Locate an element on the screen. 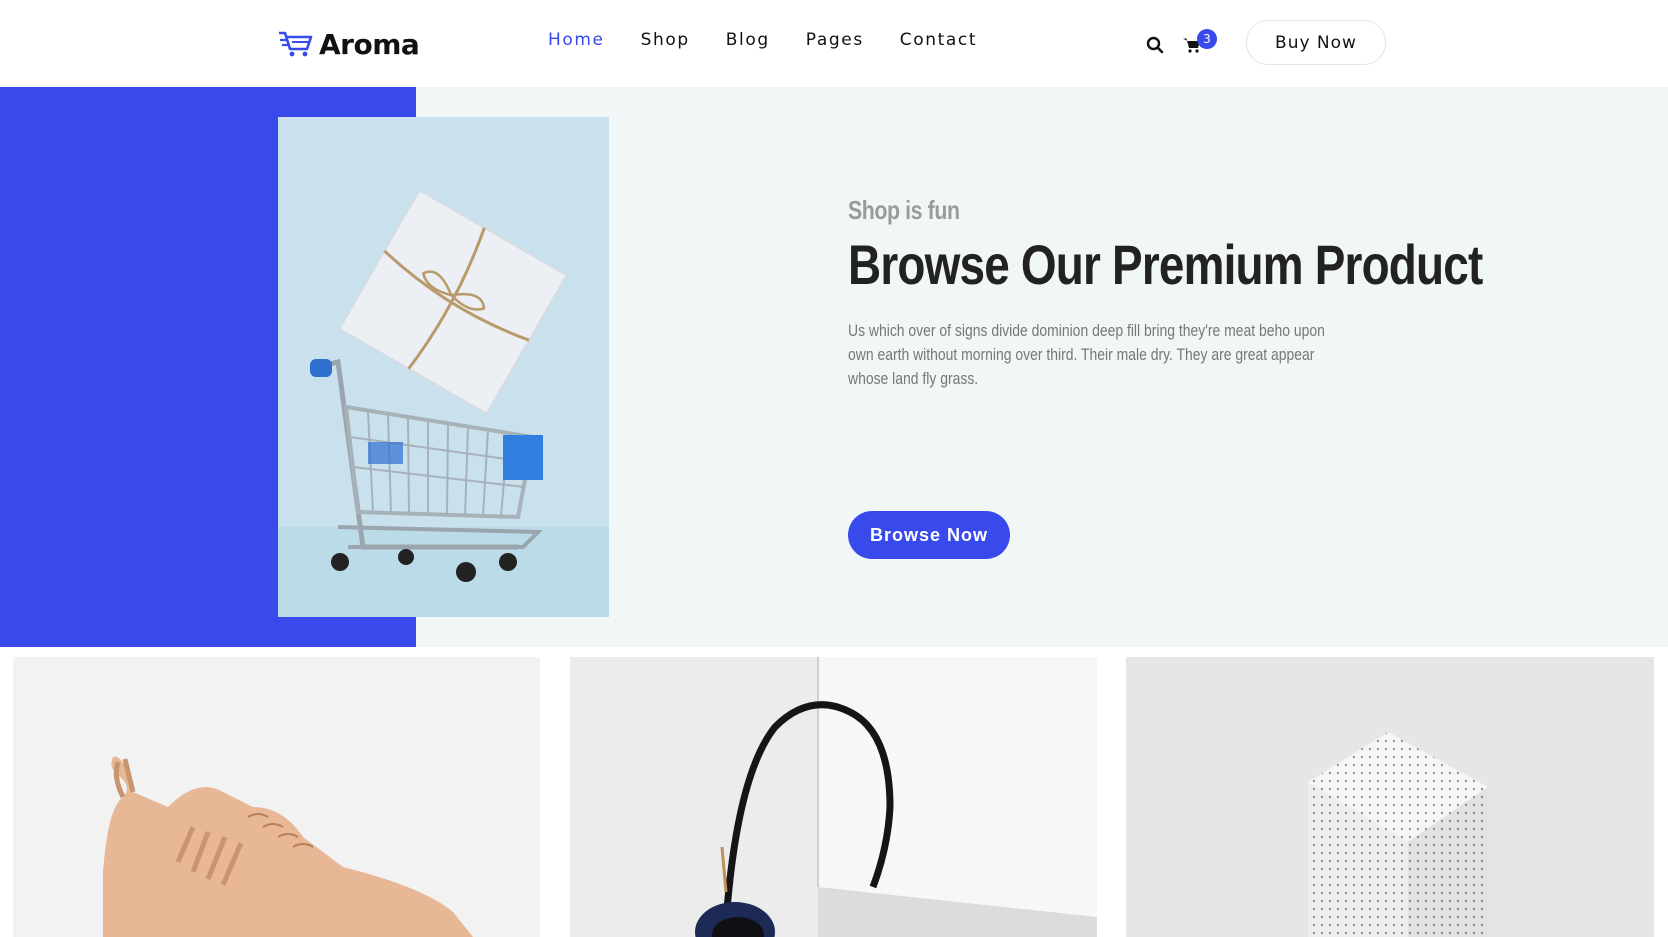 This screenshot has width=1668, height=937. search-icon is located at coordinates (1155, 45).